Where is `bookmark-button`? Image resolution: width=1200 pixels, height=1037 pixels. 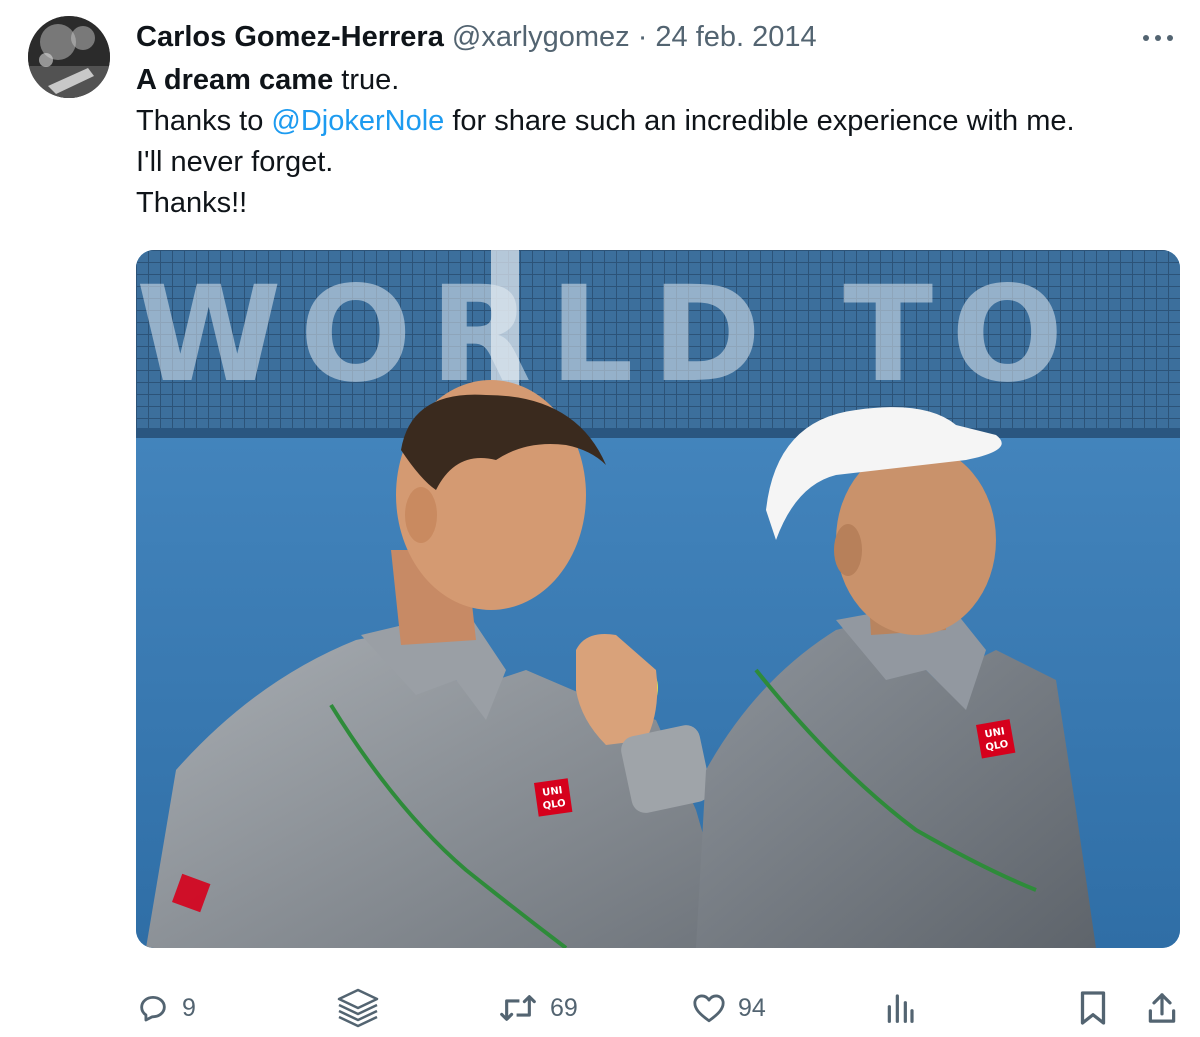
bookmark-button is located at coordinates (1093, 1008).